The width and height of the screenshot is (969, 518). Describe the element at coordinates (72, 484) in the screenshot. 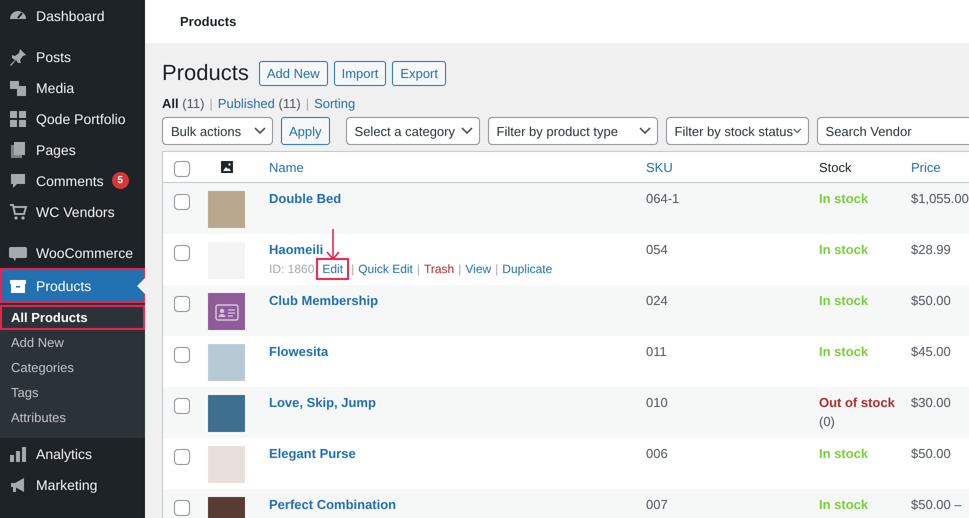

I see `sidebar-item: Marketing` at that location.